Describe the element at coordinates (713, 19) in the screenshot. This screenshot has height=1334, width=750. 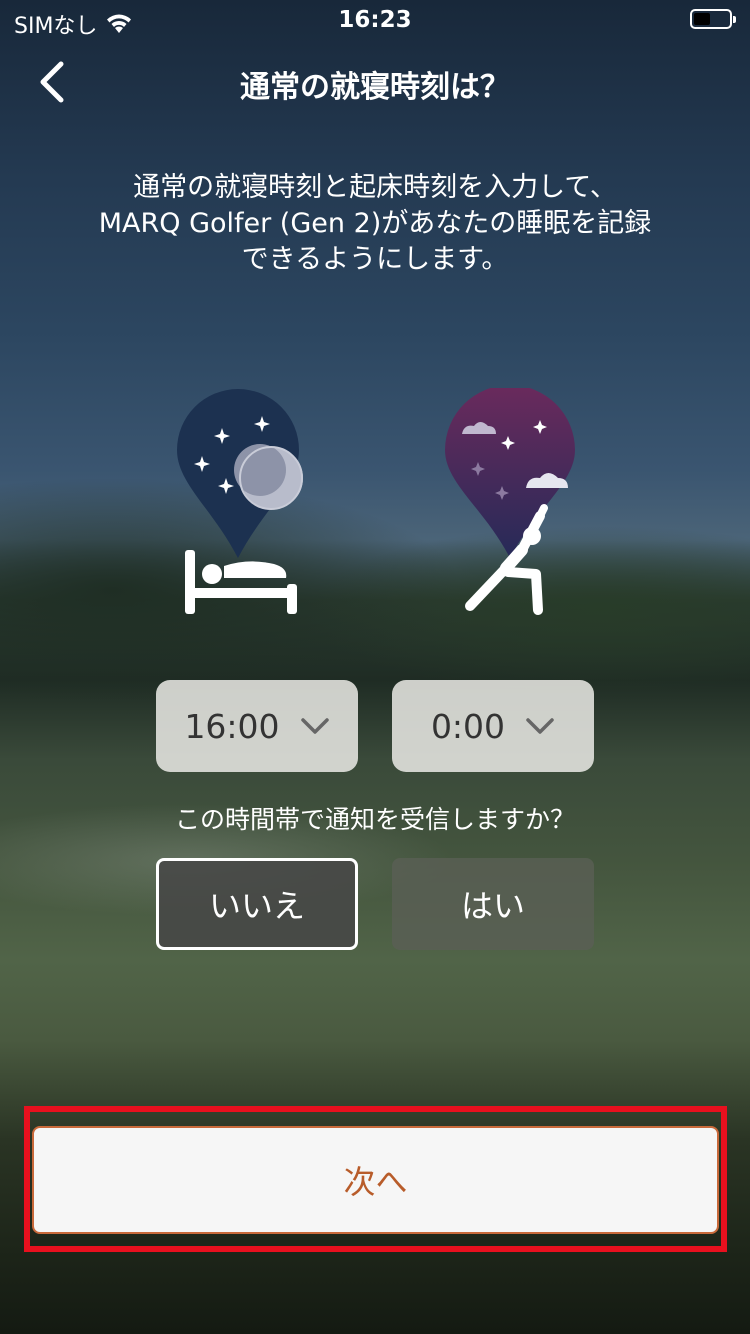
I see `battery-icon` at that location.